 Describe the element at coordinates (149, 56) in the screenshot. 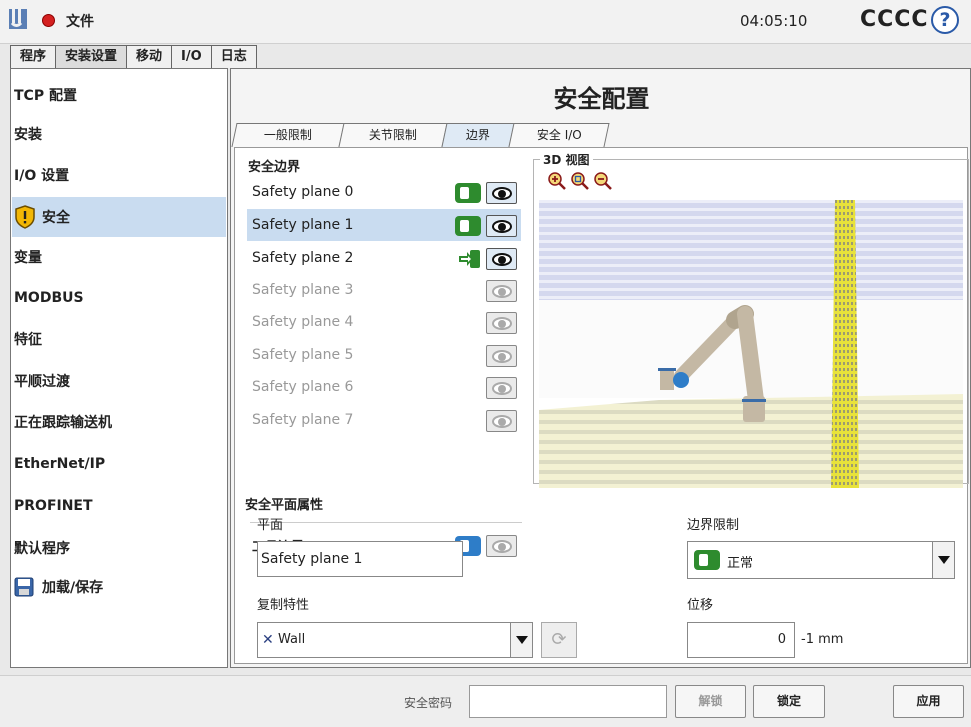

I see `tab-move: 移动` at that location.